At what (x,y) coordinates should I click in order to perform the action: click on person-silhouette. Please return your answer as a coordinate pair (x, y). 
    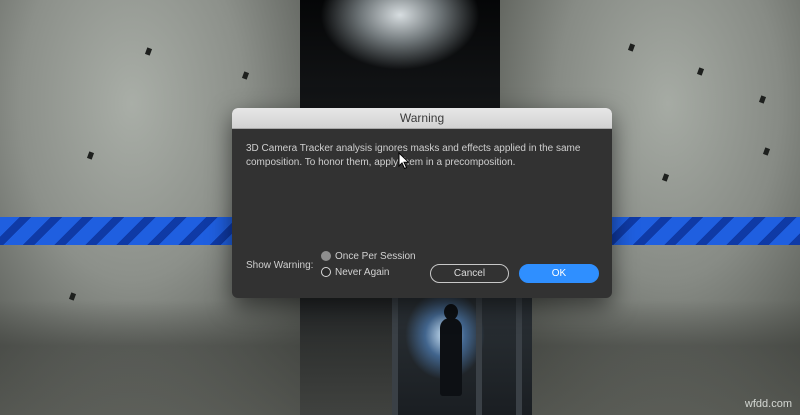
    Looking at the image, I should click on (451, 357).